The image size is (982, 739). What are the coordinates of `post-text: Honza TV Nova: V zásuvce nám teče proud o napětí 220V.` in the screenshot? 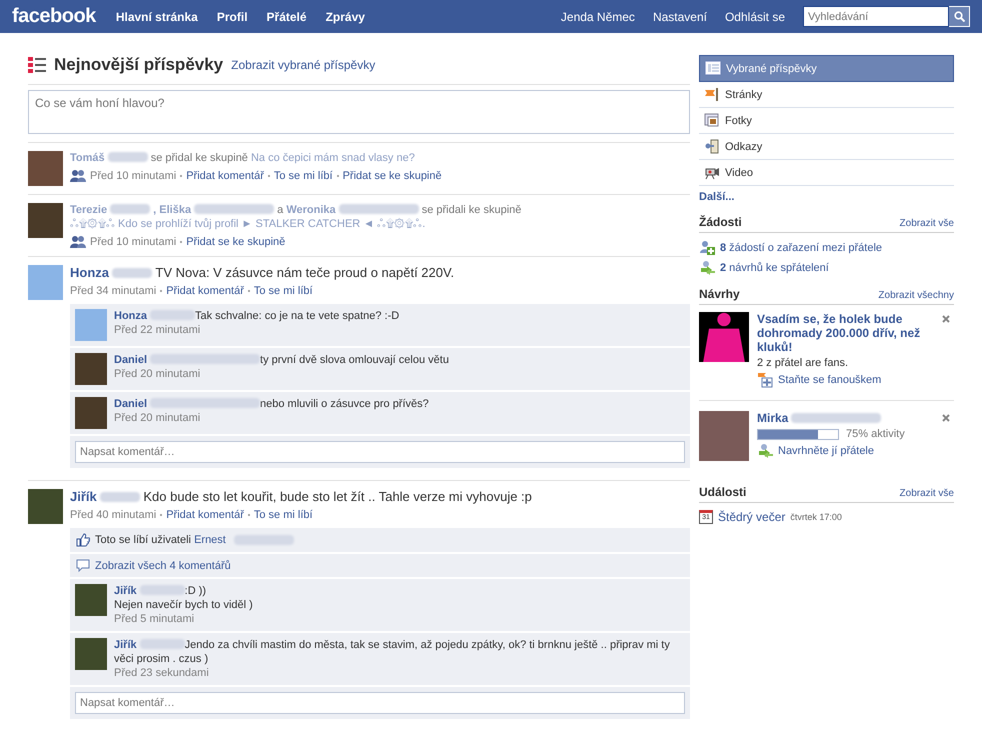 It's located at (263, 273).